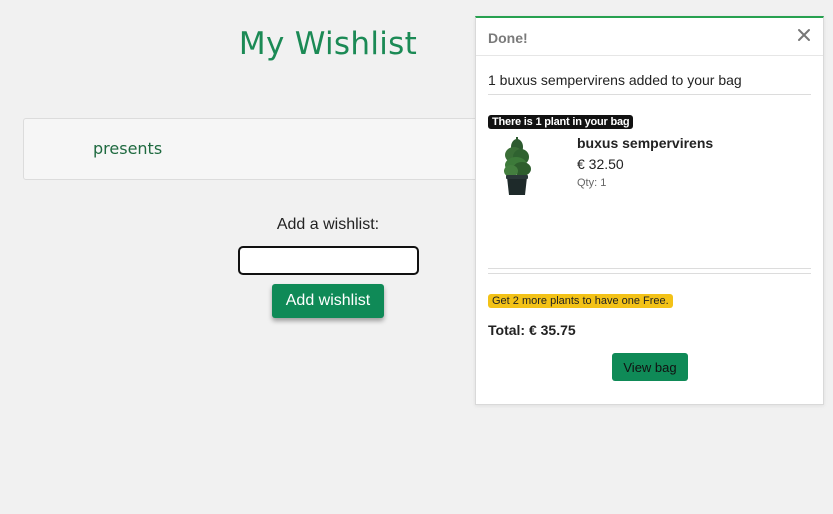  Describe the element at coordinates (804, 35) in the screenshot. I see `close-icon` at that location.